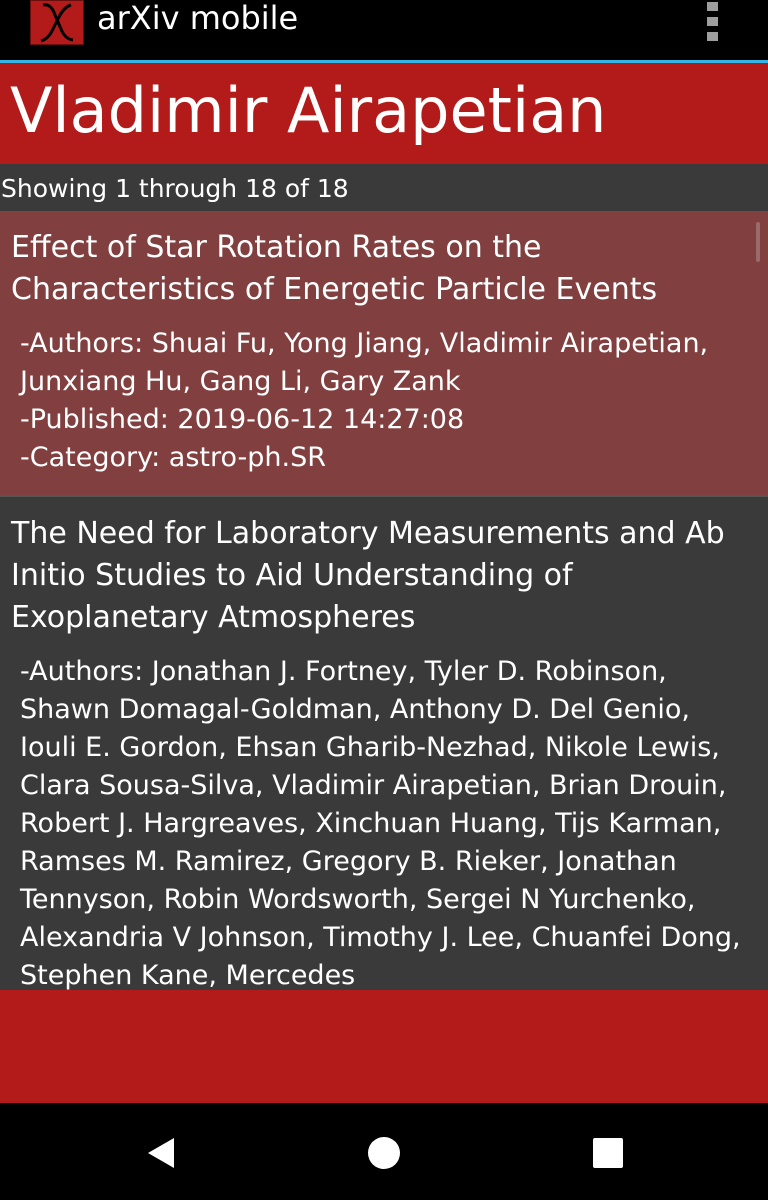 This screenshot has height=1200, width=768. What do you see at coordinates (384, 187) in the screenshot?
I see `results-bar: Showing 1 through 18 of 18` at bounding box center [384, 187].